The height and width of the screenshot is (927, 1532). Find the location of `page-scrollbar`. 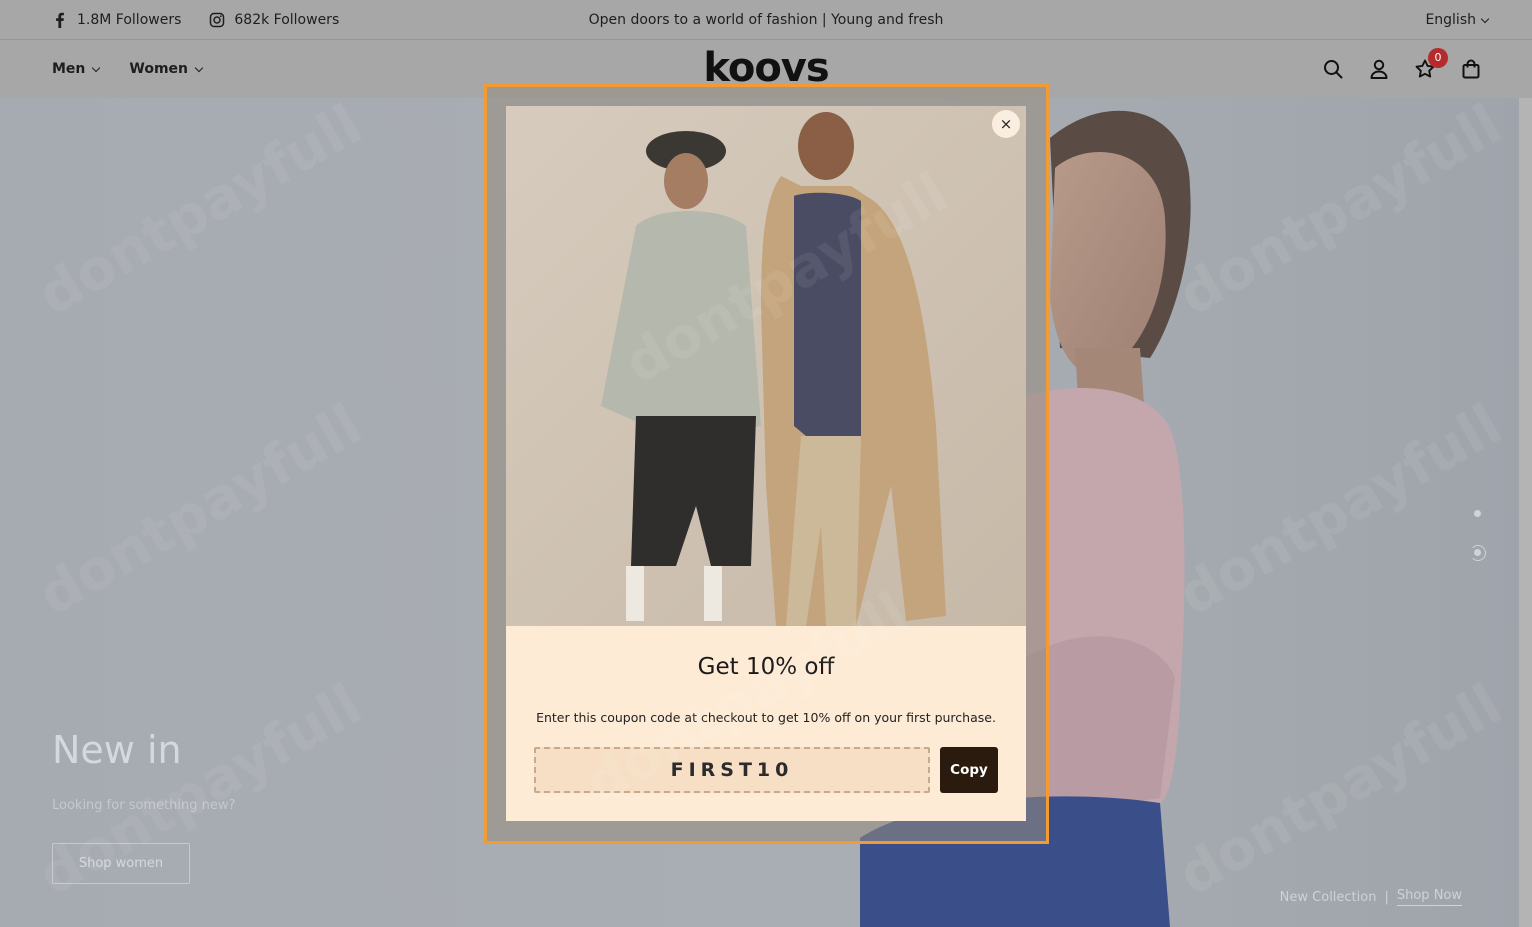

page-scrollbar is located at coordinates (1525, 512).